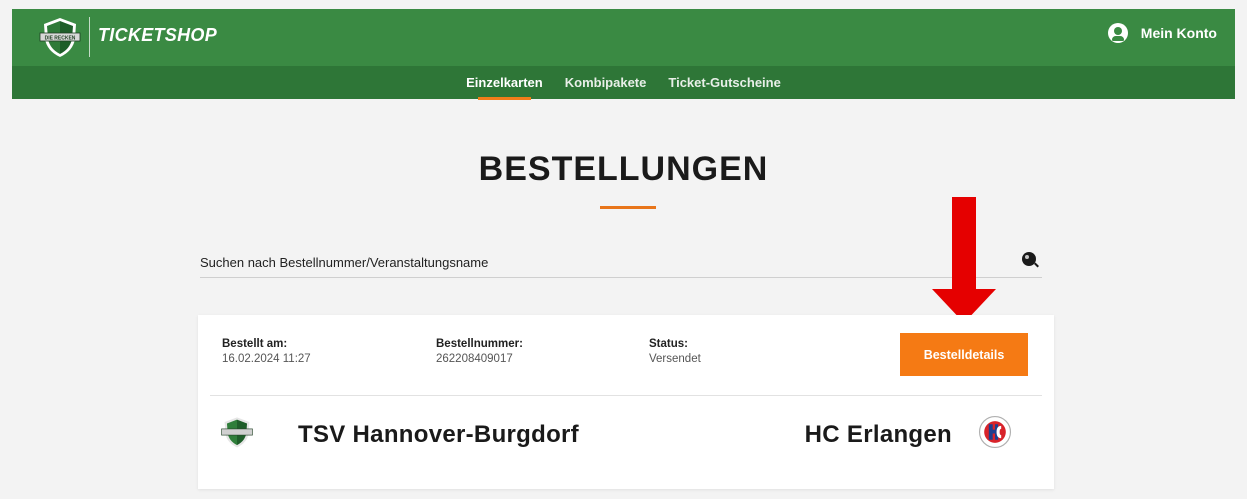 Image resolution: width=1247 pixels, height=499 pixels. Describe the element at coordinates (668, 344) in the screenshot. I see `status-label: Status:` at that location.